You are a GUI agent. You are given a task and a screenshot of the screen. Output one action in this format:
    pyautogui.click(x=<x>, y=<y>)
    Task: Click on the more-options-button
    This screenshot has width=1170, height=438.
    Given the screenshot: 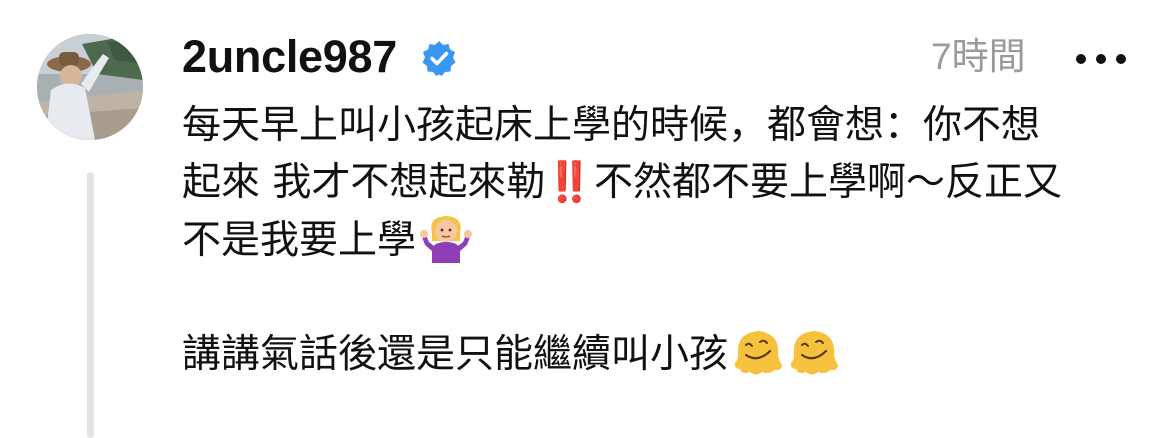 What is the action you would take?
    pyautogui.click(x=1101, y=57)
    